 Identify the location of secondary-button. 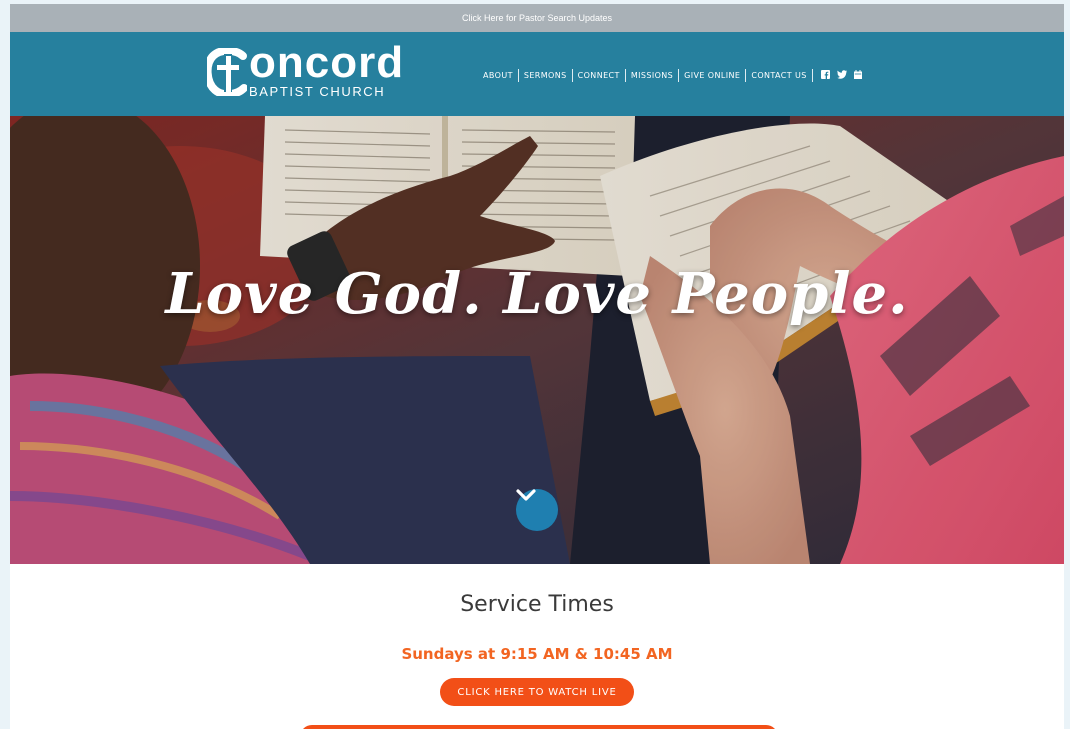
(539, 727).